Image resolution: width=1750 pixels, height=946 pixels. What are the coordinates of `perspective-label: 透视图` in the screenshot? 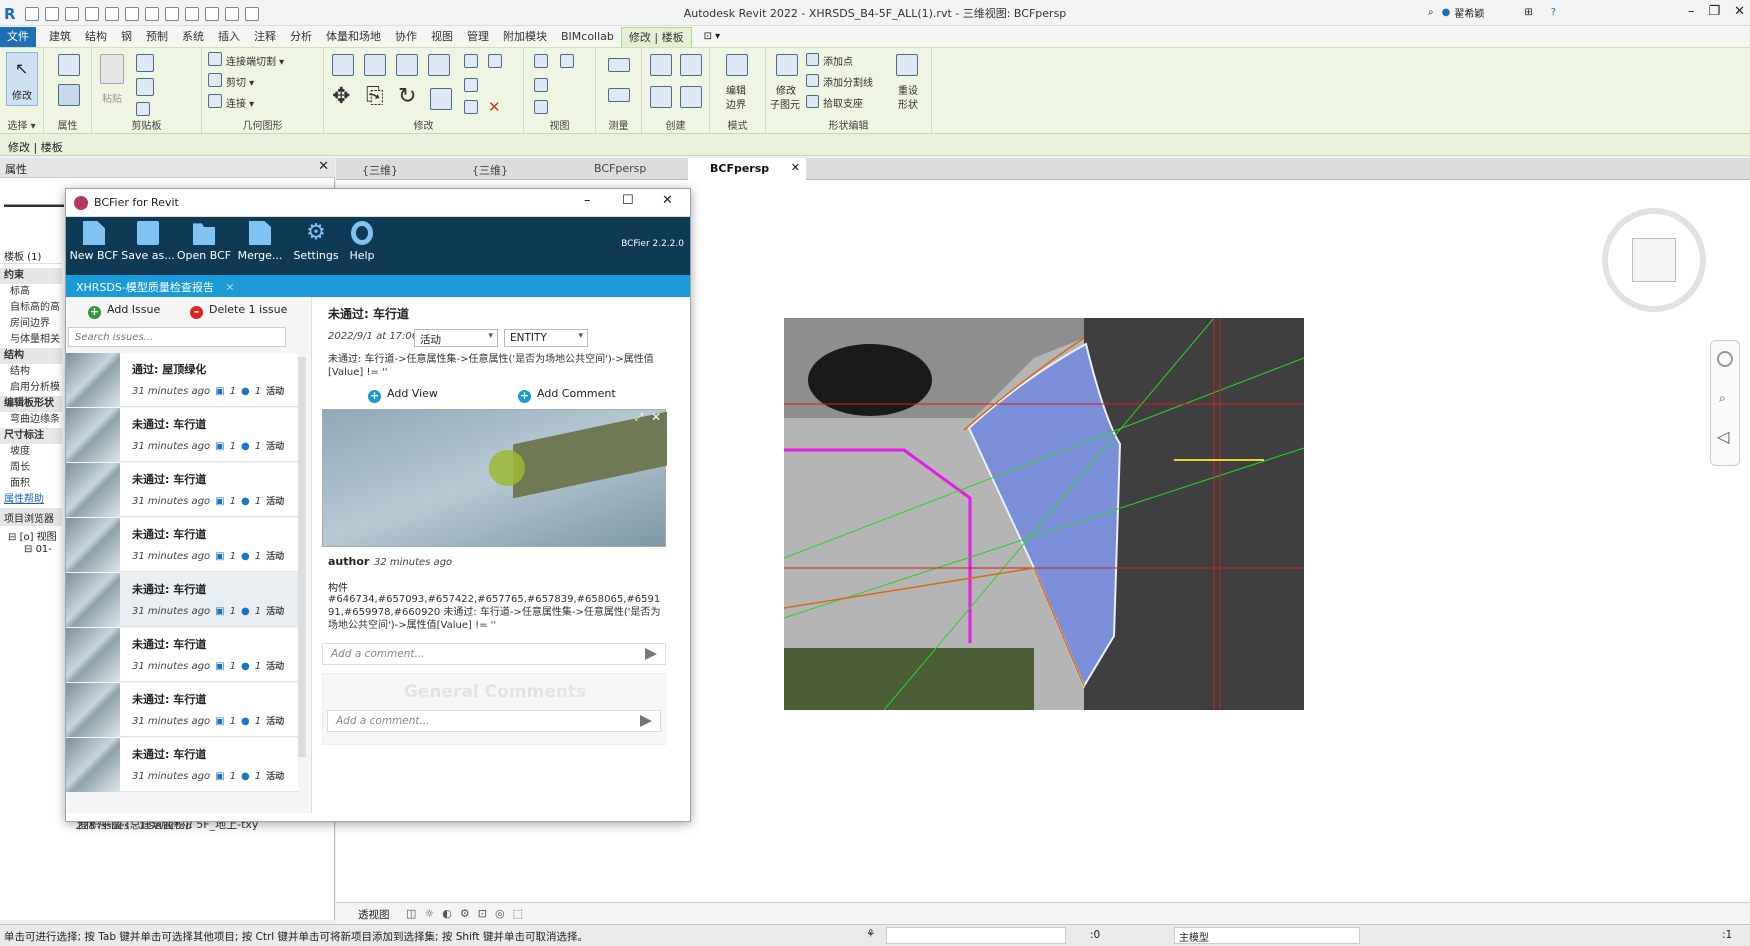 It's located at (374, 914).